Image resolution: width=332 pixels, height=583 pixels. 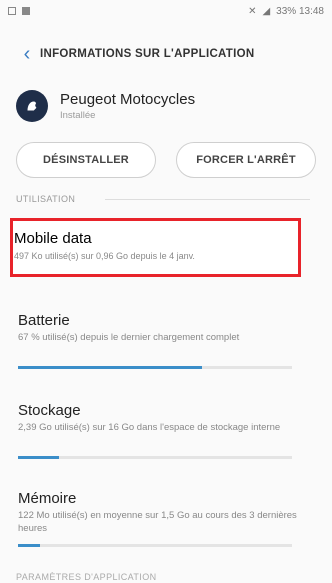 What do you see at coordinates (86, 160) in the screenshot?
I see `uninstall-button: DÉSINSTALLER` at bounding box center [86, 160].